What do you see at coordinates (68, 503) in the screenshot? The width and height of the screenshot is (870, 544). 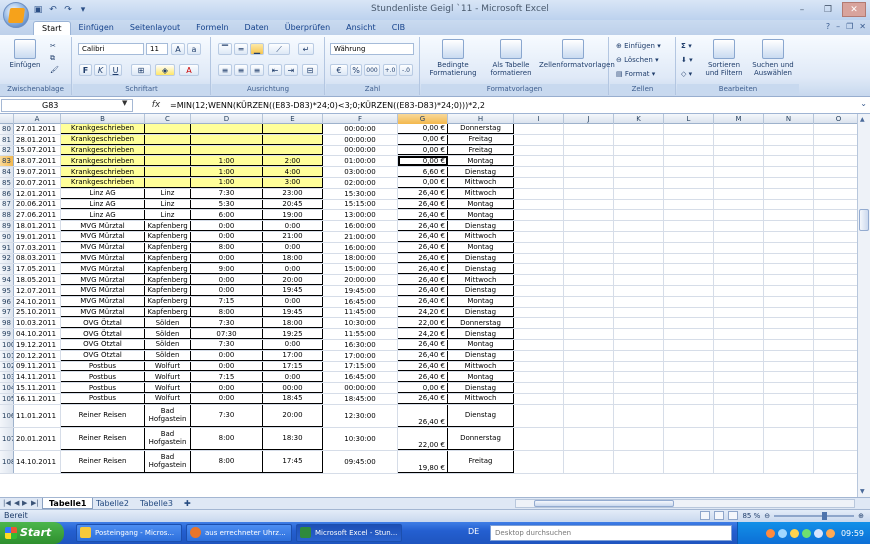 I see `sheet-tab-tabelle1: Tabelle1` at bounding box center [68, 503].